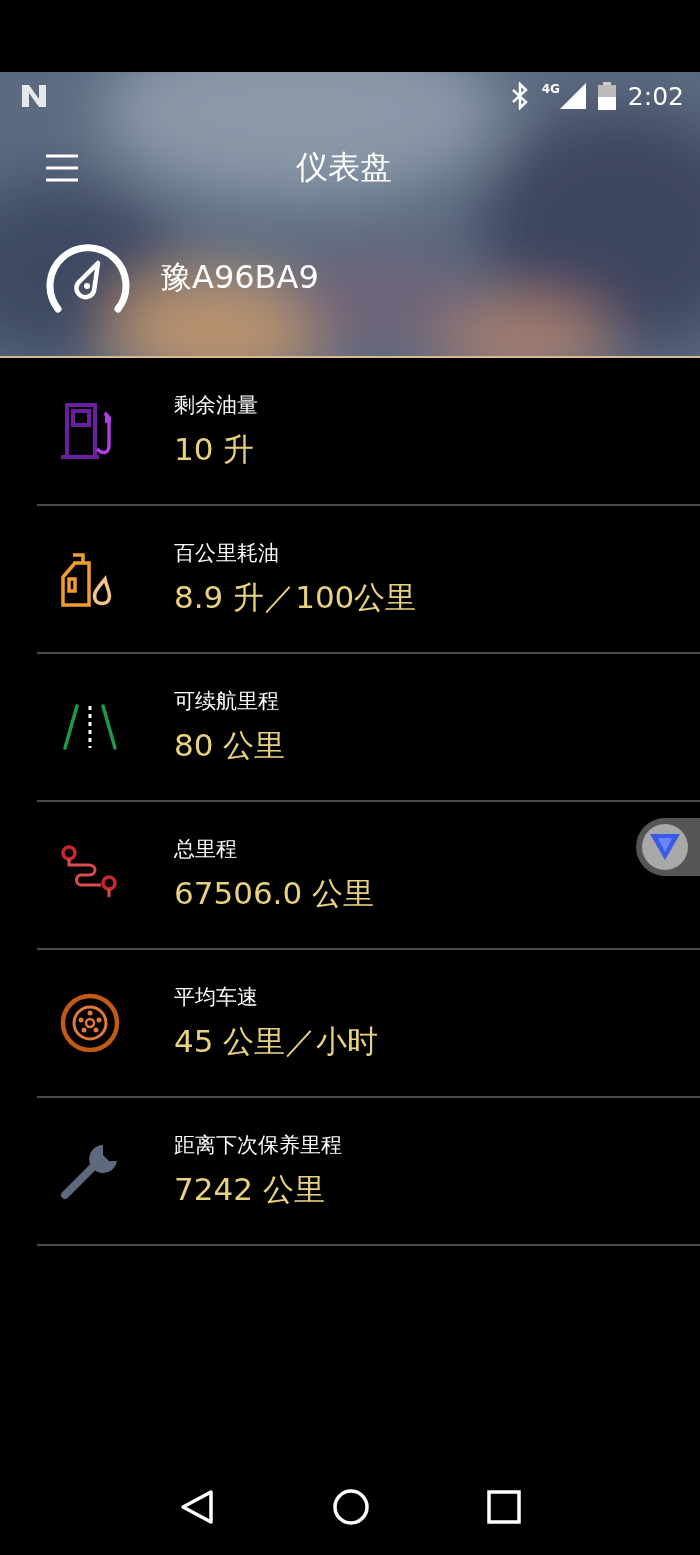 This screenshot has height=1555, width=700. What do you see at coordinates (258, 1145) in the screenshot?
I see `metric-label: 距离下次保养里程` at bounding box center [258, 1145].